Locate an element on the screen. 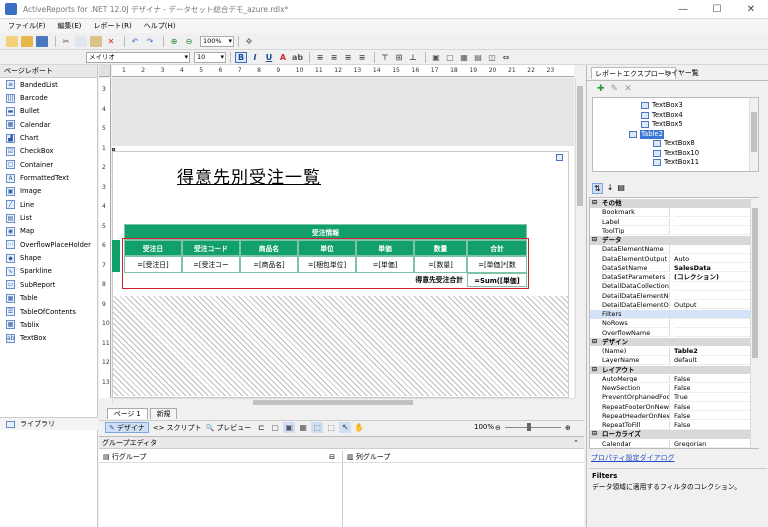  property-row: Bookmark is located at coordinates (674, 212).